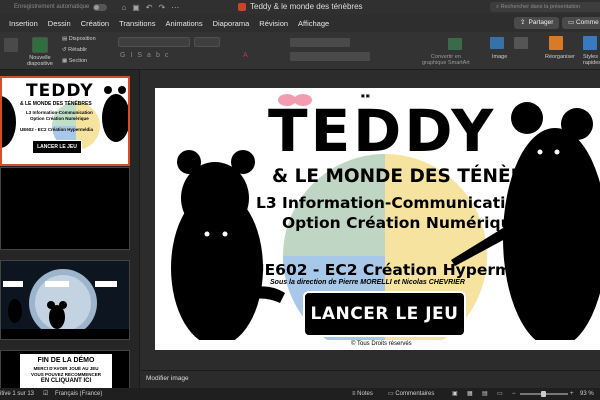 The width and height of the screenshot is (600, 400). Describe the element at coordinates (500, 394) in the screenshot. I see `slideshow-icon: ▭` at that location.